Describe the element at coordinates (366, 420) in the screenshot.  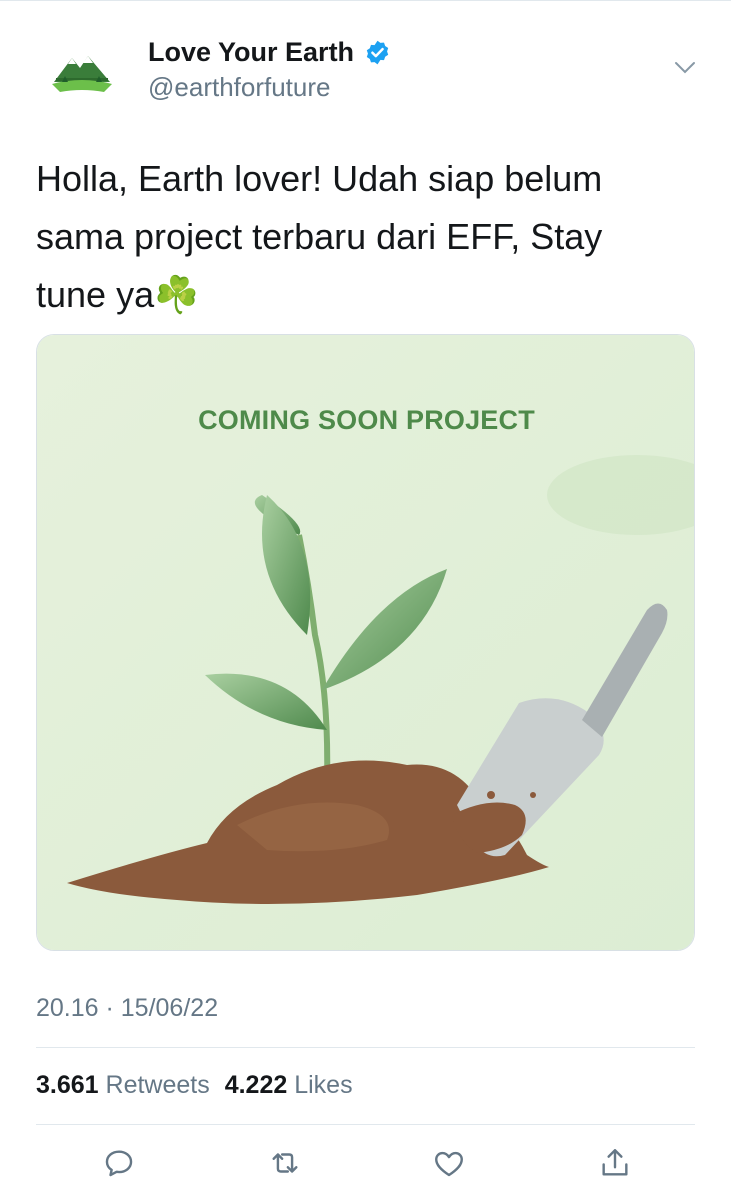
I see `media-title: COMING SOON PROJECT` at that location.